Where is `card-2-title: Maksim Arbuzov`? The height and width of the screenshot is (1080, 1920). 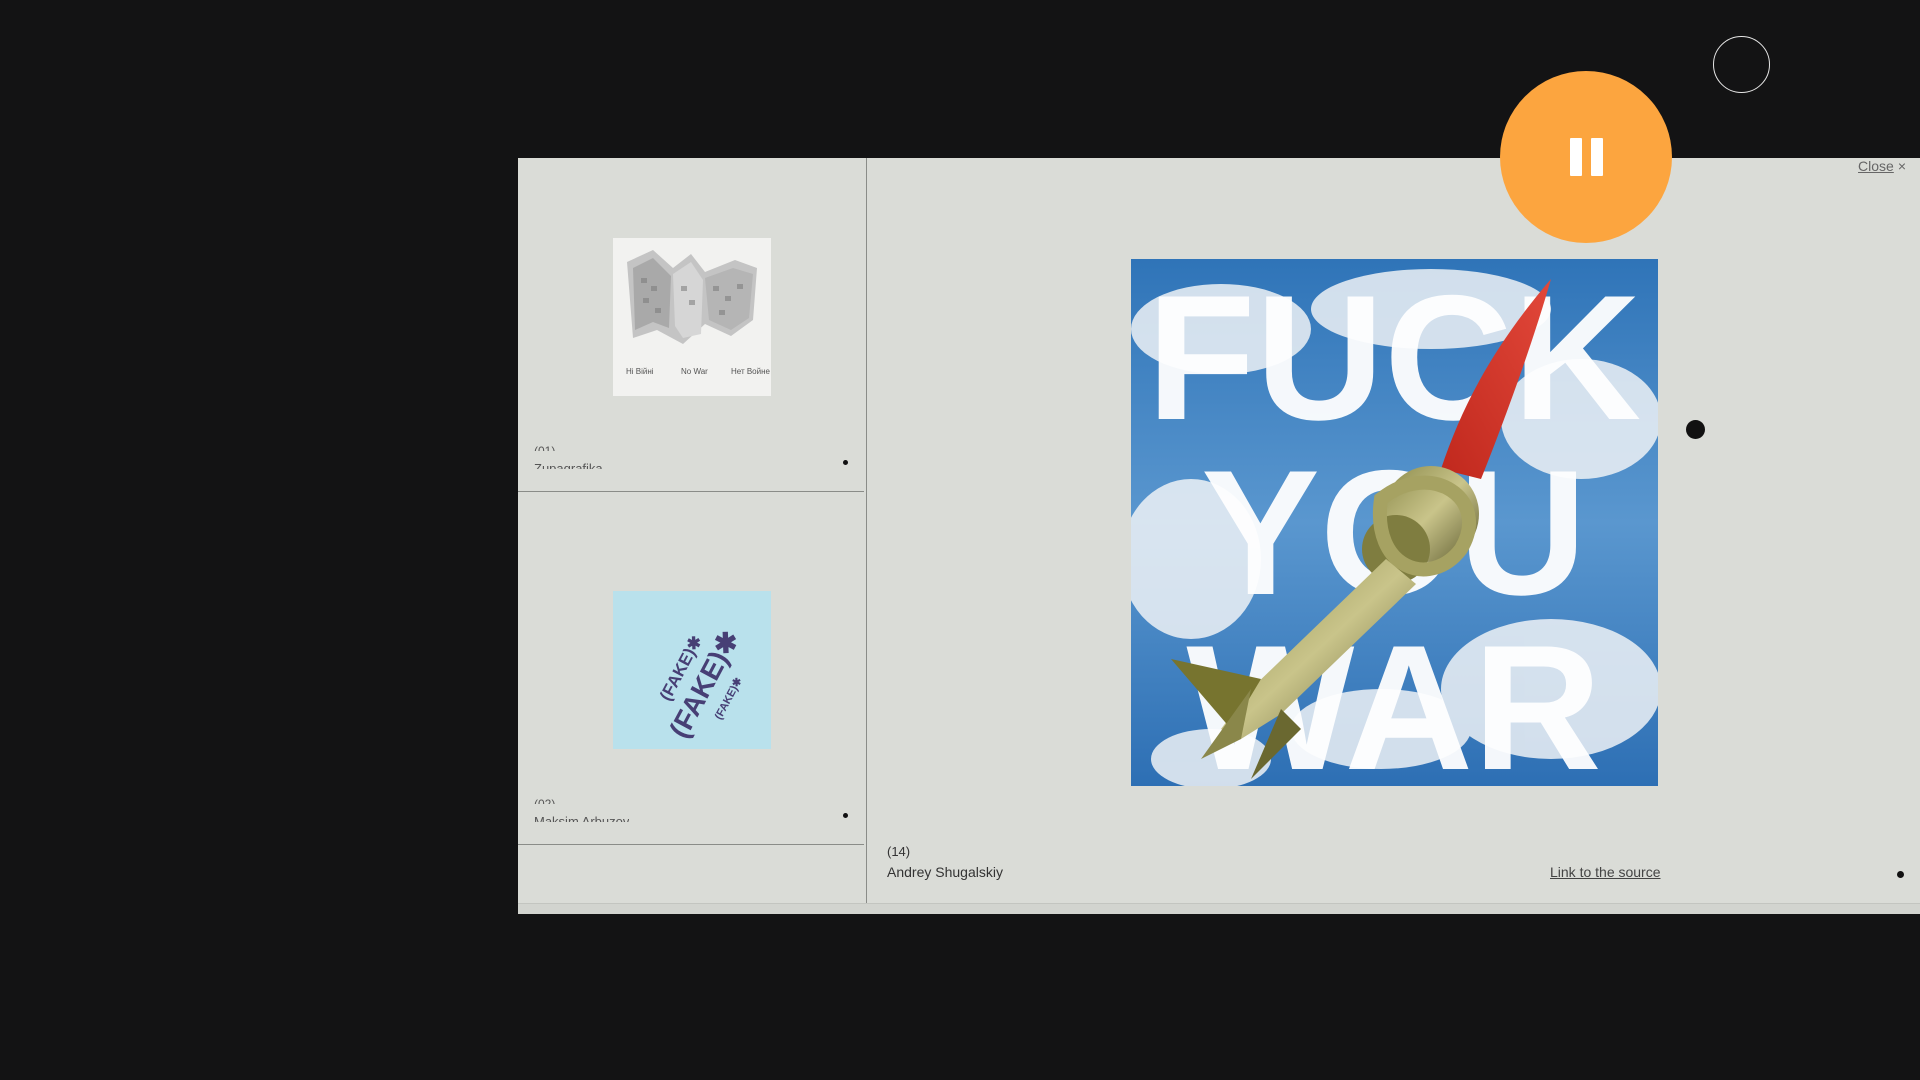
card-2-title: Maksim Arbuzov is located at coordinates (582, 818).